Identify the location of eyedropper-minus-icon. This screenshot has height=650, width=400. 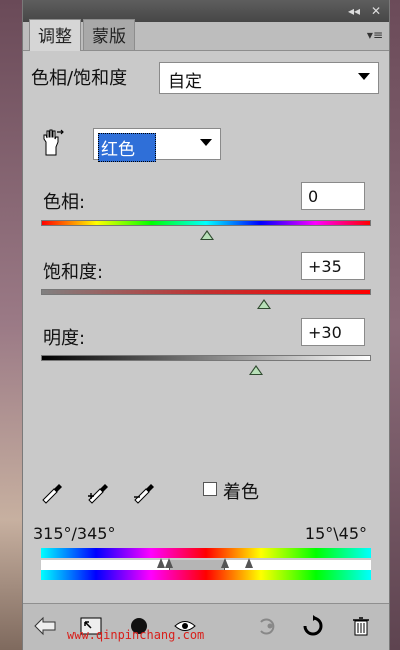
(144, 490).